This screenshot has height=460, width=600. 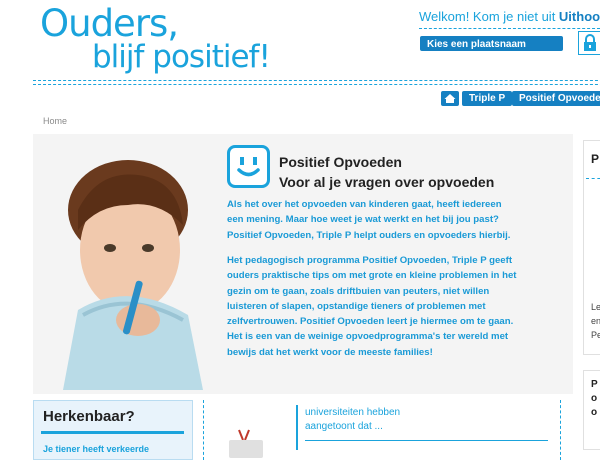 What do you see at coordinates (55, 121) in the screenshot?
I see `breadcrumb-home: Home` at bounding box center [55, 121].